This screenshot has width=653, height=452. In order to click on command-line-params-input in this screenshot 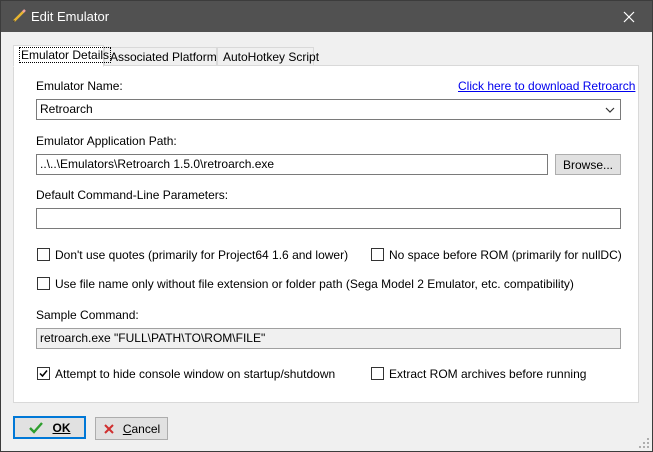, I will do `click(328, 218)`.